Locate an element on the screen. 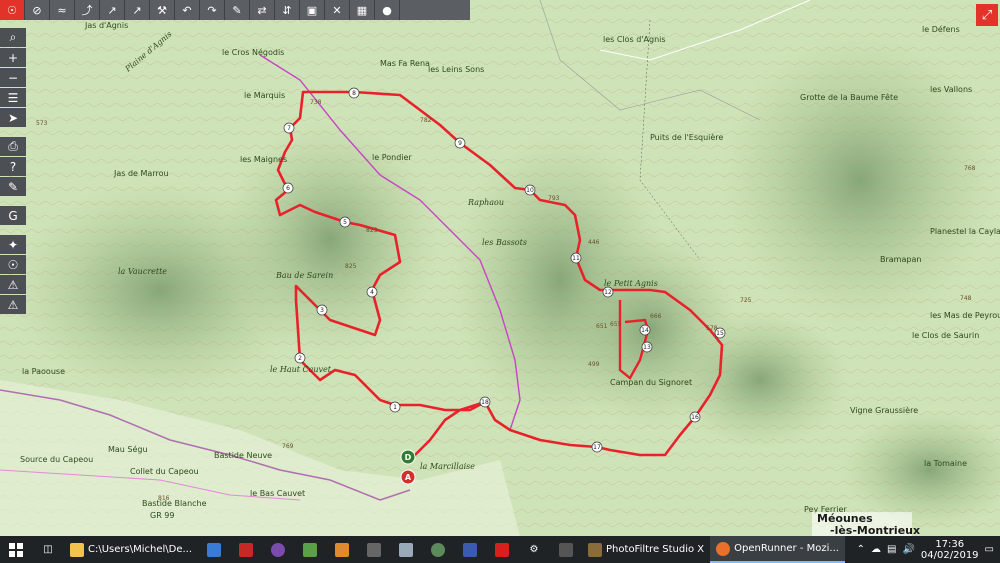 This screenshot has width=1000, height=563. place-label: le Défens is located at coordinates (941, 29).